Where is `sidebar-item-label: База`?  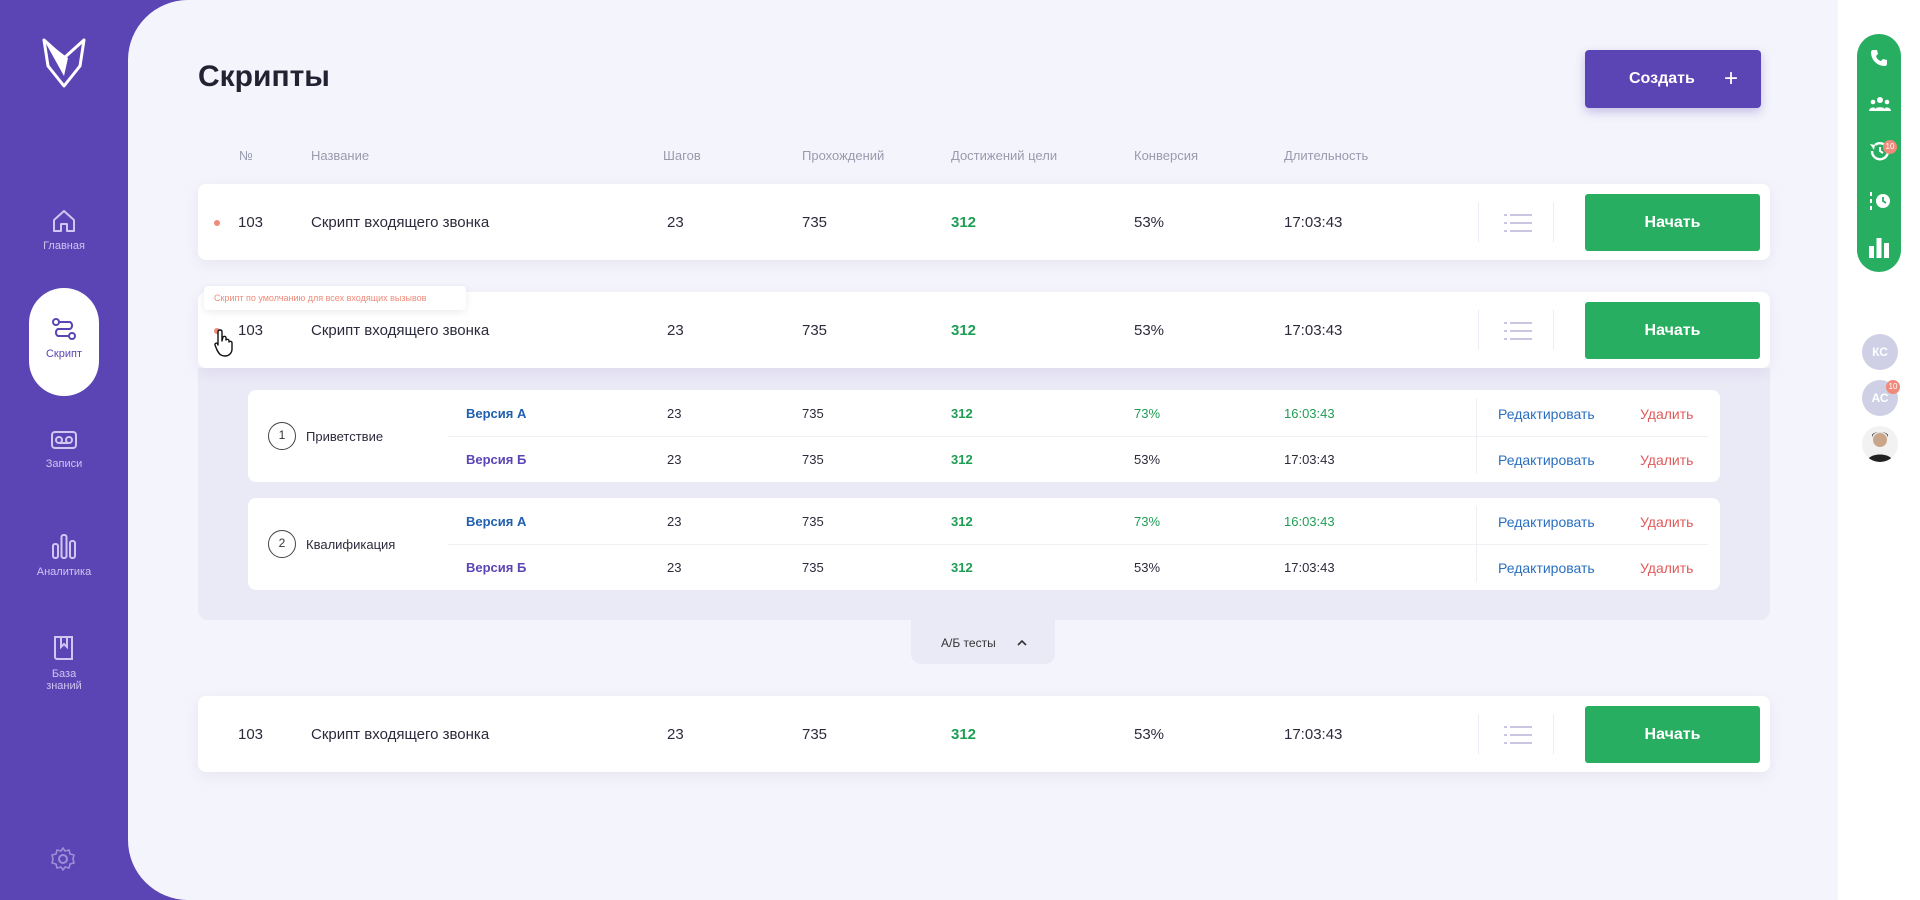 sidebar-item-label: База is located at coordinates (64, 674).